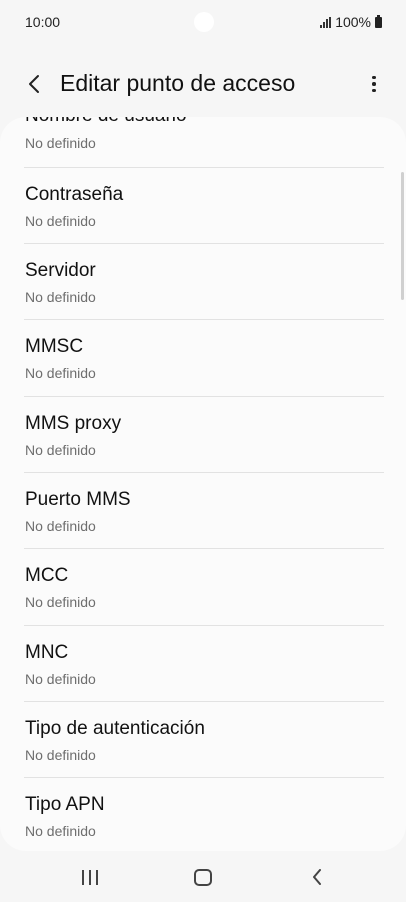 This screenshot has width=406, height=902. I want to click on navigation-bar, so click(203, 877).